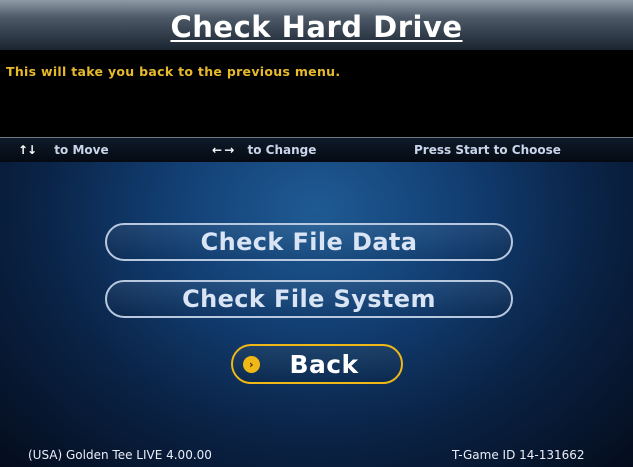  What do you see at coordinates (81, 150) in the screenshot?
I see `move-help-label: to Move` at bounding box center [81, 150].